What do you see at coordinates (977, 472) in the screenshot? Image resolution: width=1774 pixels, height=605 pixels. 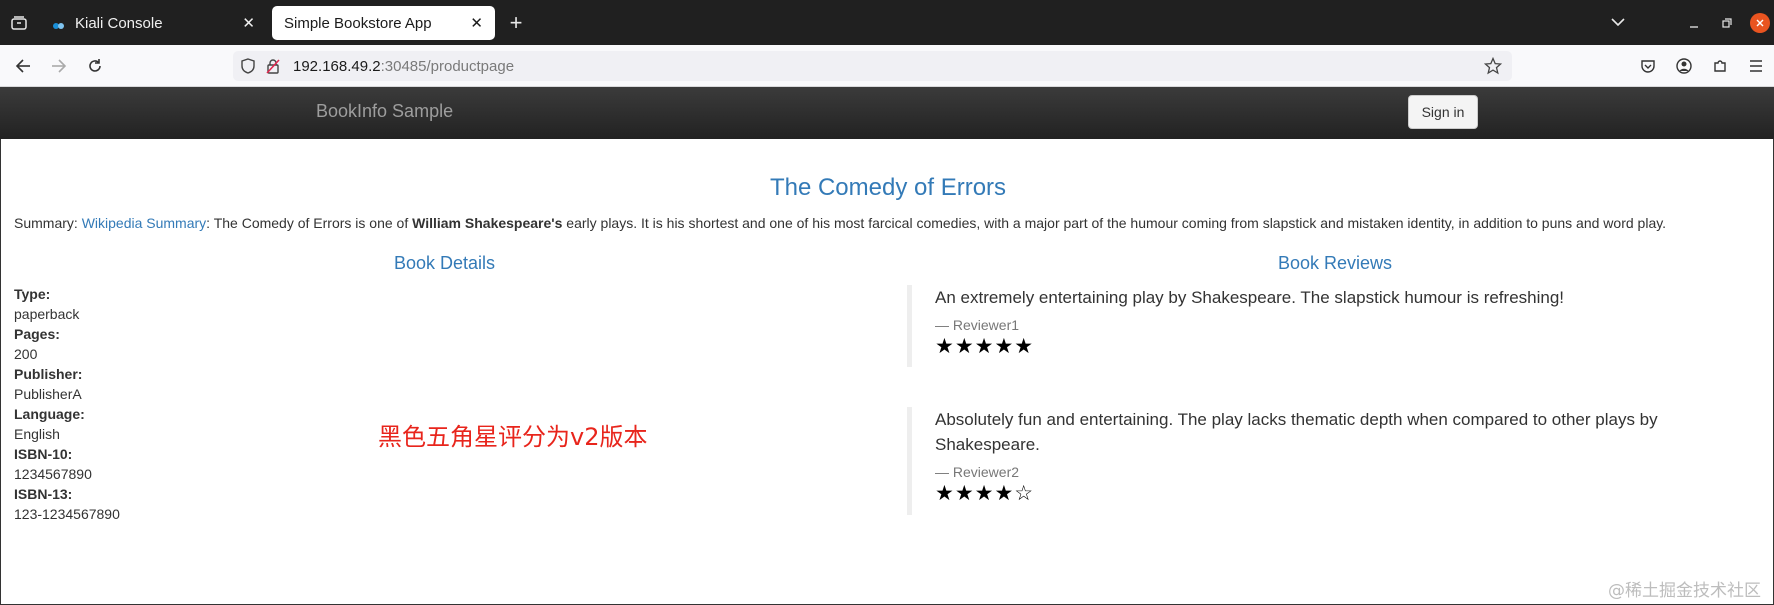 I see `reviewer-name: — Reviewer2` at bounding box center [977, 472].